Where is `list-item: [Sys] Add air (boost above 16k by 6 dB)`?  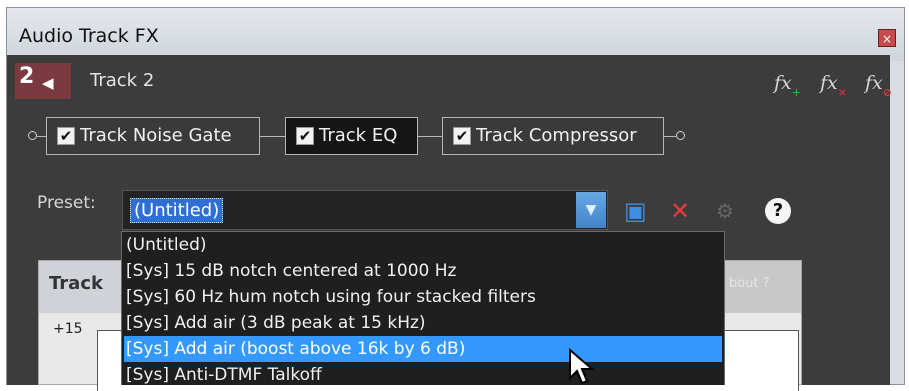
list-item: [Sys] Add air (boost above 16k by 6 dB) is located at coordinates (423, 349).